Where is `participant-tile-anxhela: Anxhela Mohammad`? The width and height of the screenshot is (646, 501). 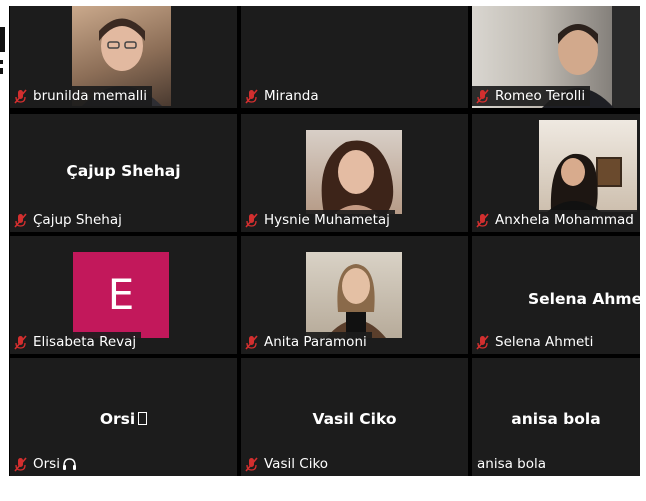
participant-tile-anxhela: Anxhela Mohammad is located at coordinates (556, 173).